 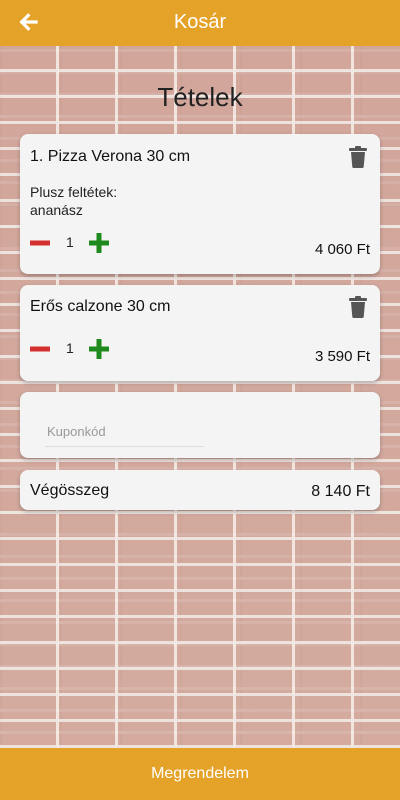 What do you see at coordinates (70, 490) in the screenshot?
I see `total-label: Végösszeg` at bounding box center [70, 490].